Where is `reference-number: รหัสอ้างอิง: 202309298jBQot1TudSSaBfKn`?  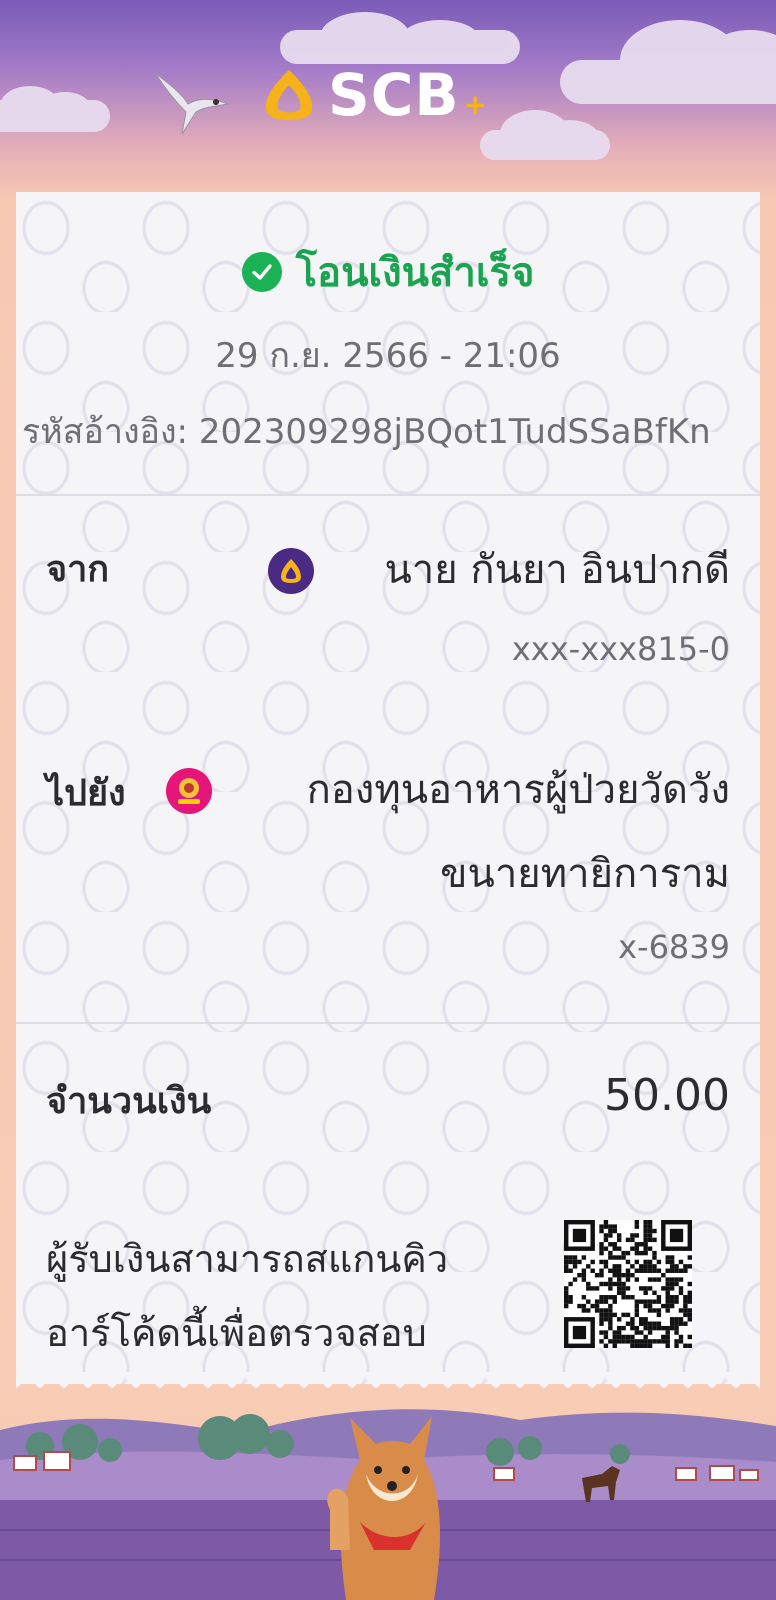 reference-number: รหัสอ้างอิง: 202309298jBQot1TudSSaBfKn is located at coordinates (366, 432).